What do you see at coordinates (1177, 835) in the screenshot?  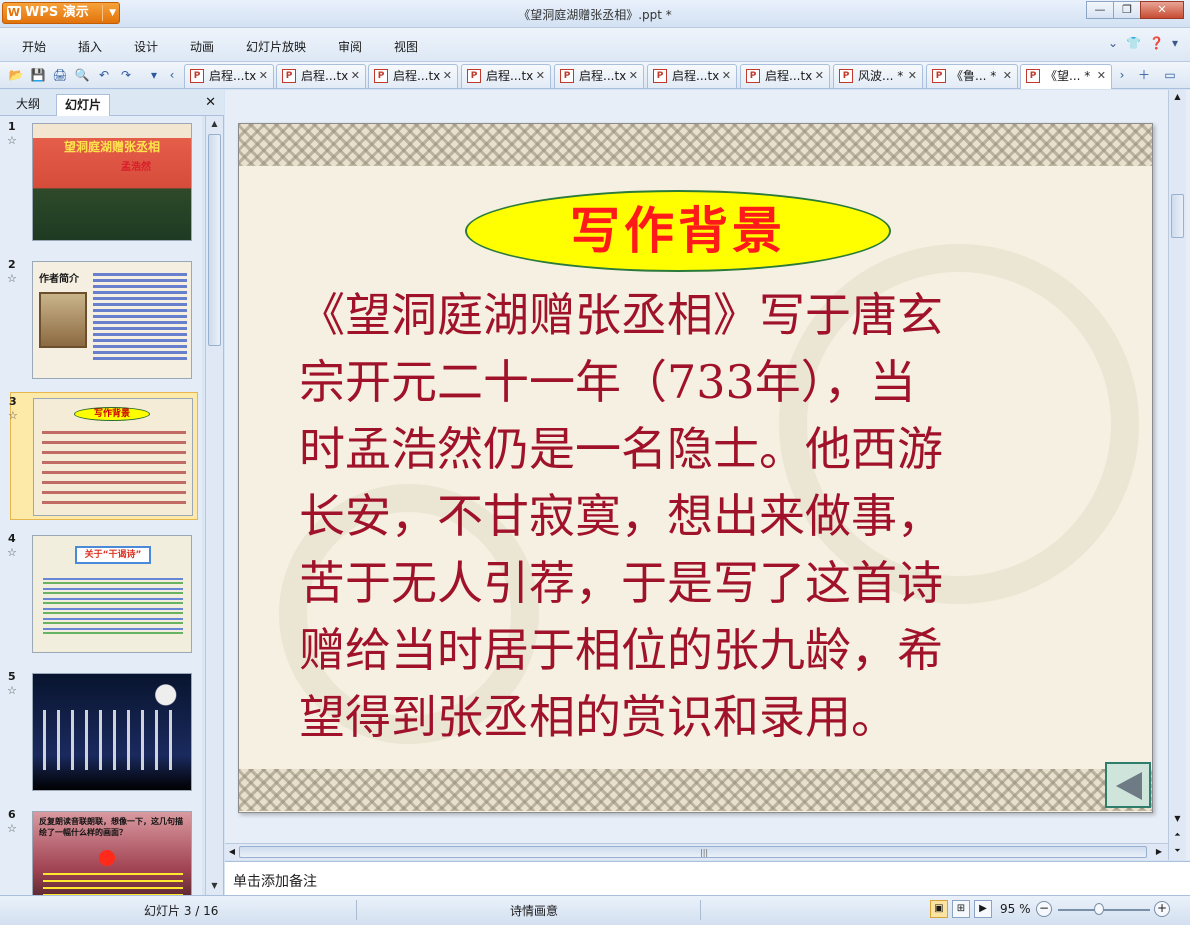 I see `prev-slide-icon: ⏶` at bounding box center [1177, 835].